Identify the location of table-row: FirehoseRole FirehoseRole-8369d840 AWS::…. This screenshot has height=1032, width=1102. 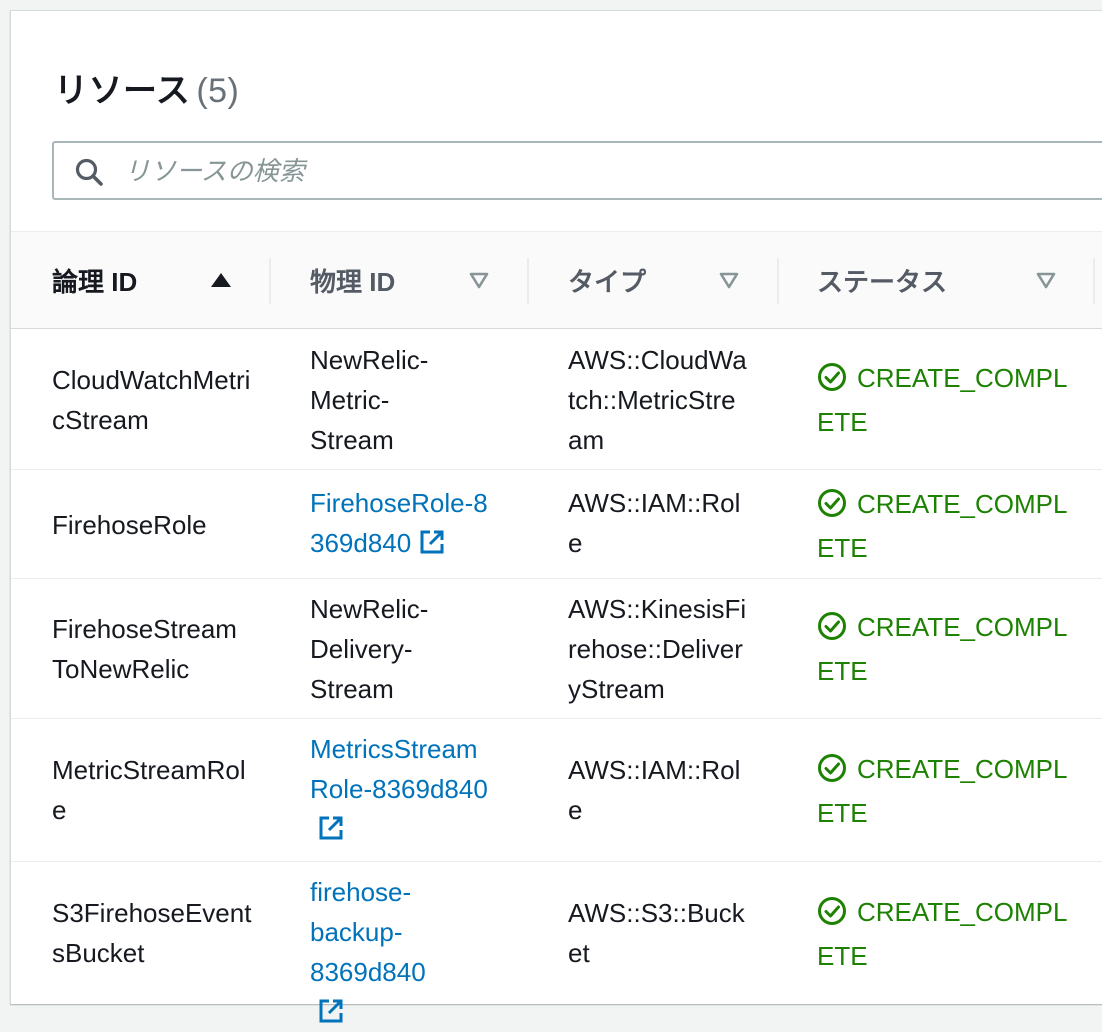
(556, 524).